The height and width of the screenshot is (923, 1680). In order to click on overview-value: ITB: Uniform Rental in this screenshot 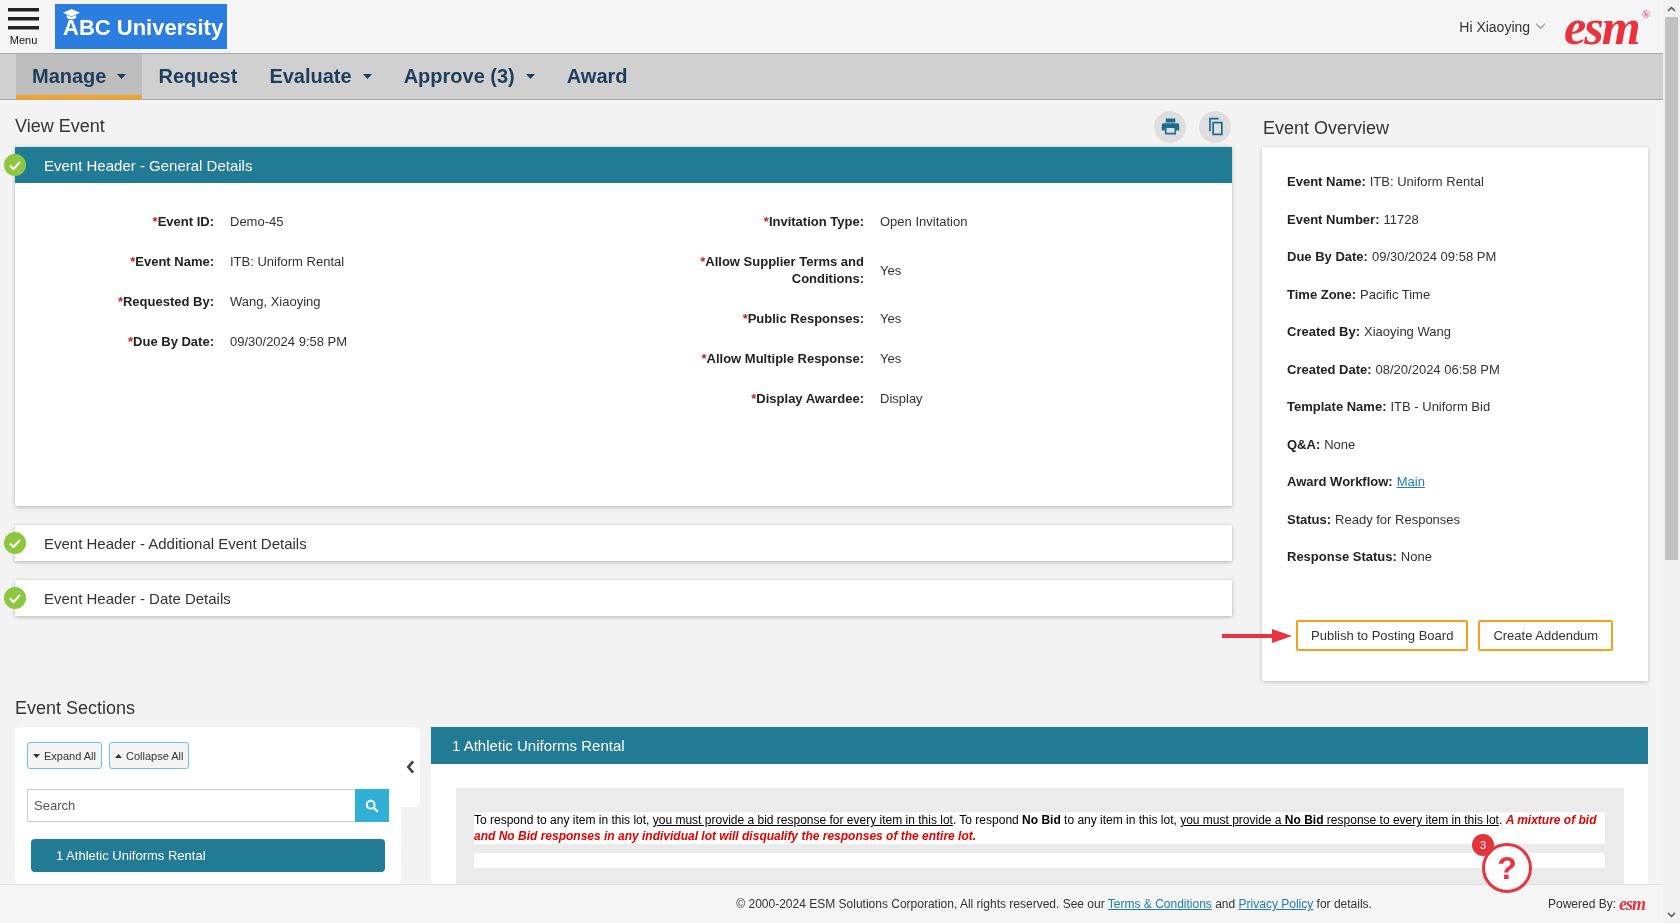, I will do `click(1426, 181)`.